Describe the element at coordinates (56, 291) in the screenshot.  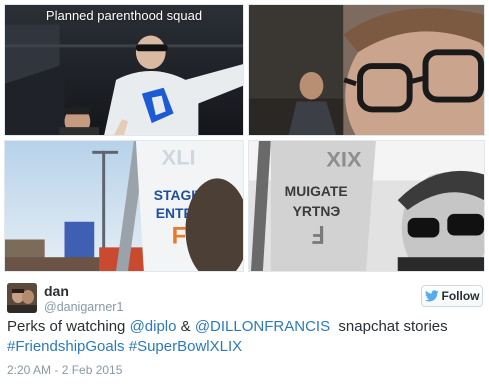
I see `author-display-name: dan` at that location.